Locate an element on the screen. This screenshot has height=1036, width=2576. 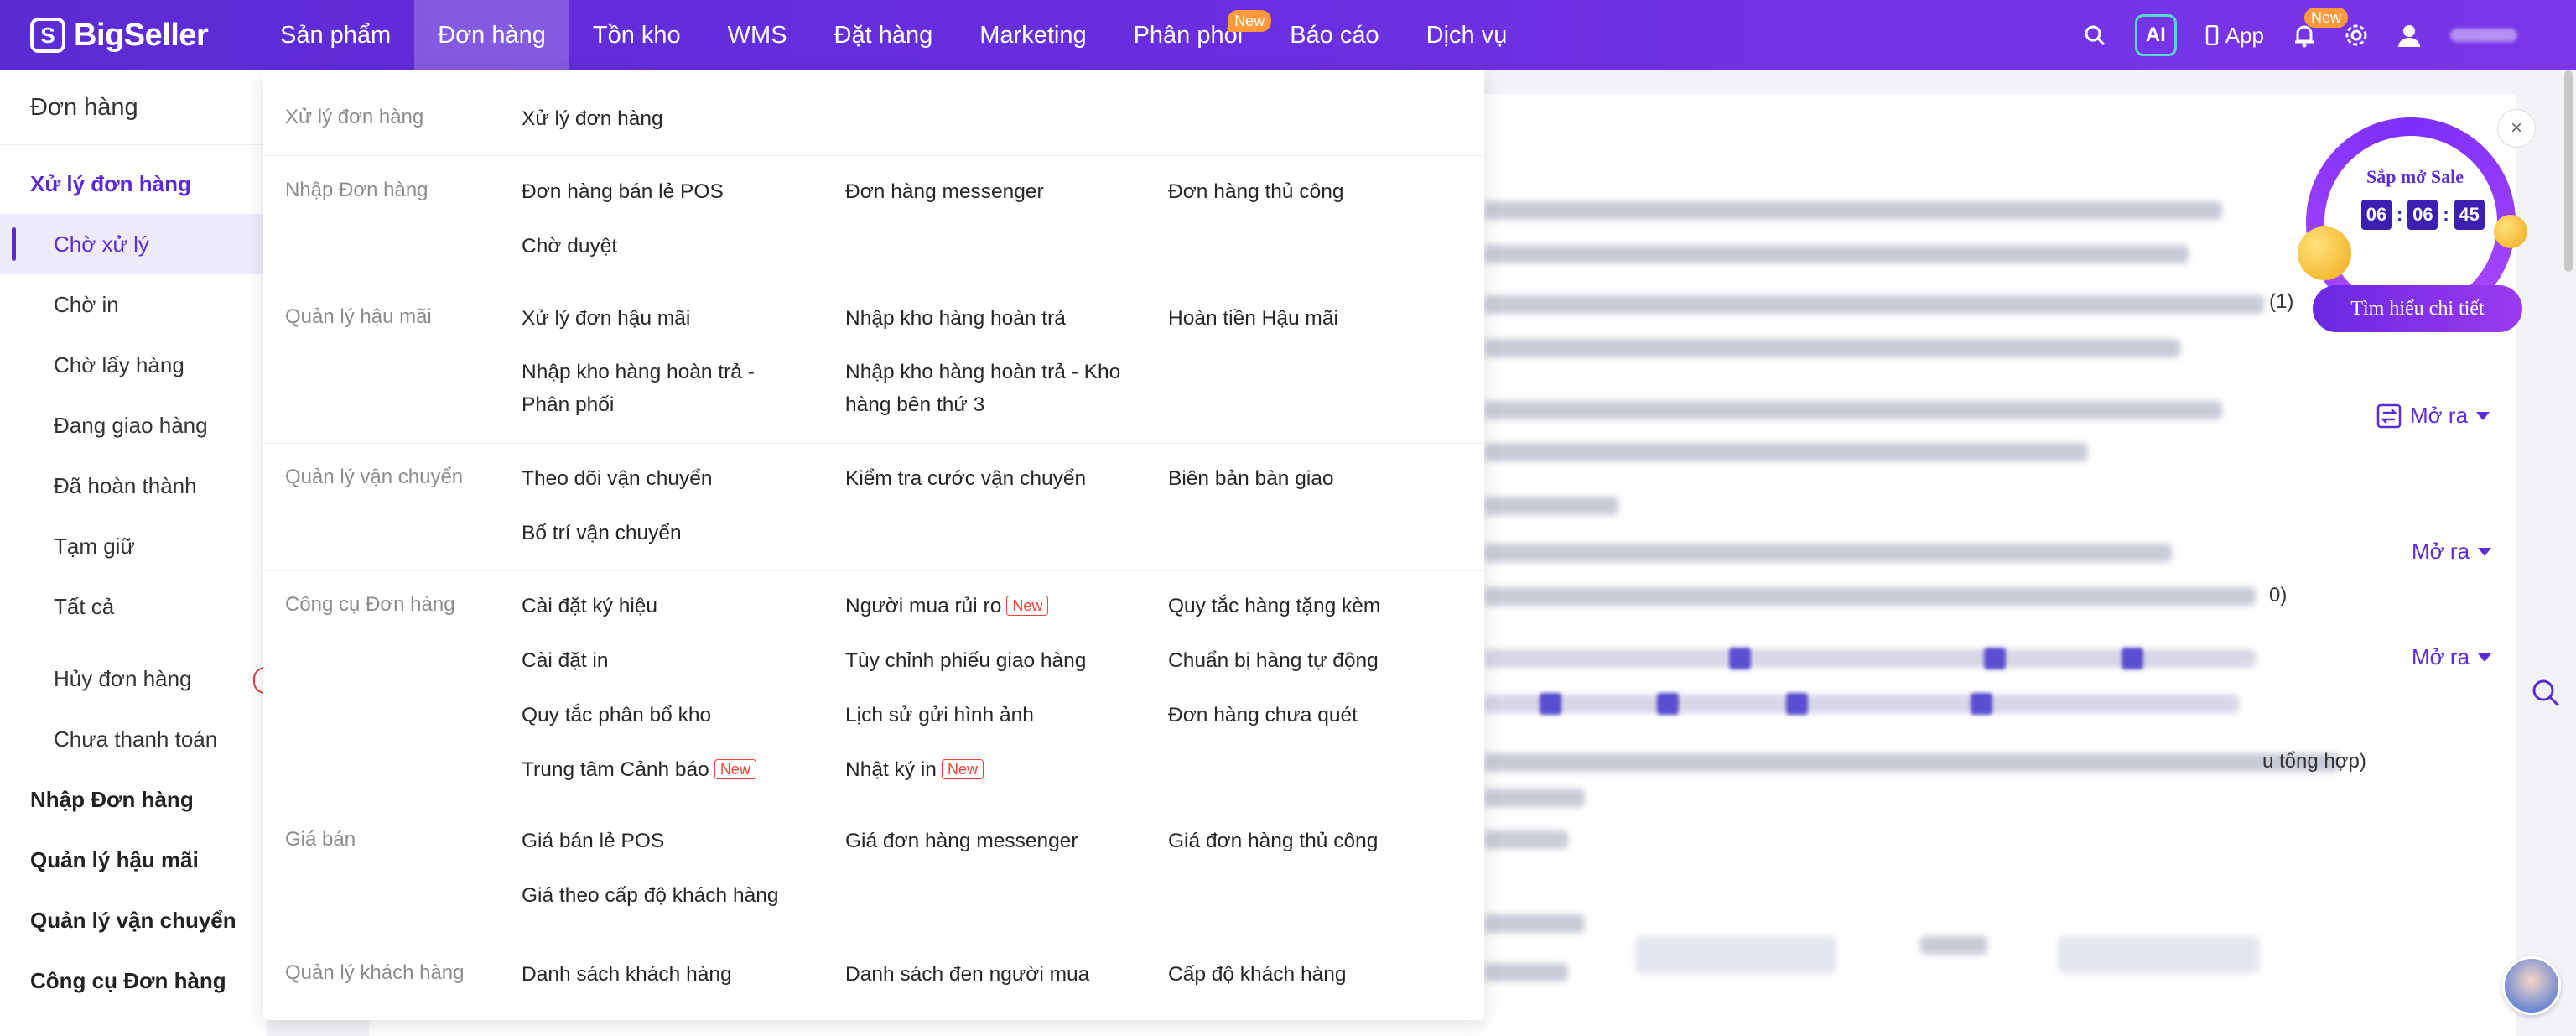
menu-link-nhap-kho-hoan-tra: Nhập kho hàng hoàn trả is located at coordinates (987, 318).